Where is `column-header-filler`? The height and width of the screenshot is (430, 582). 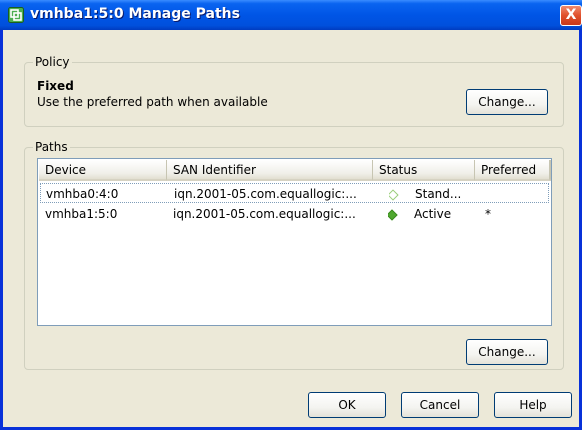
column-header-filler is located at coordinates (550, 170).